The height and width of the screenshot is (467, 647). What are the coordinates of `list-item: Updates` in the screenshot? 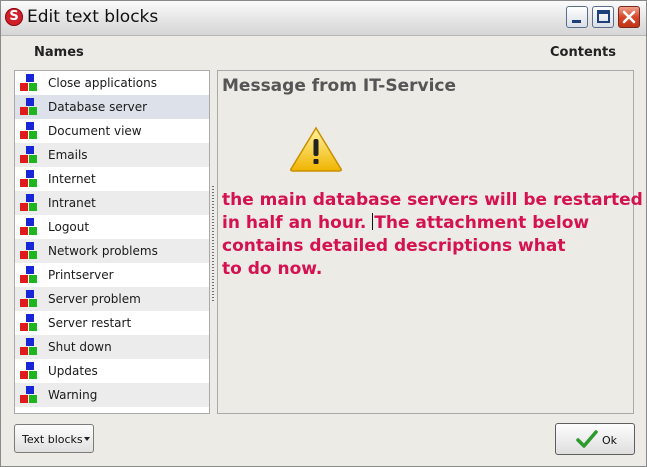 It's located at (112, 371).